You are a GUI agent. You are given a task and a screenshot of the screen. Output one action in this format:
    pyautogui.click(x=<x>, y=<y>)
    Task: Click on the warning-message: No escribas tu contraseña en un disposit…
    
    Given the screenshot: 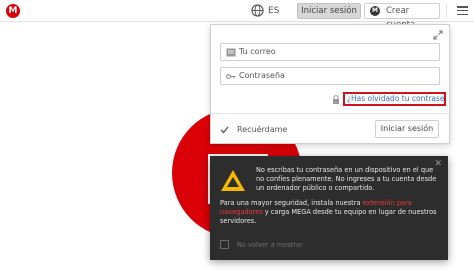 What is the action you would take?
    pyautogui.click(x=346, y=179)
    